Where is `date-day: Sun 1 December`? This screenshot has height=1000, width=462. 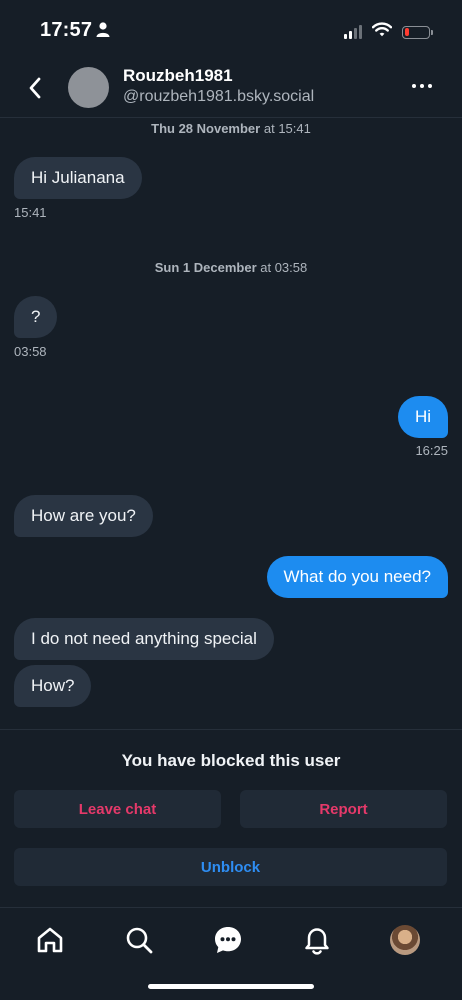 date-day: Sun 1 December is located at coordinates (205, 267).